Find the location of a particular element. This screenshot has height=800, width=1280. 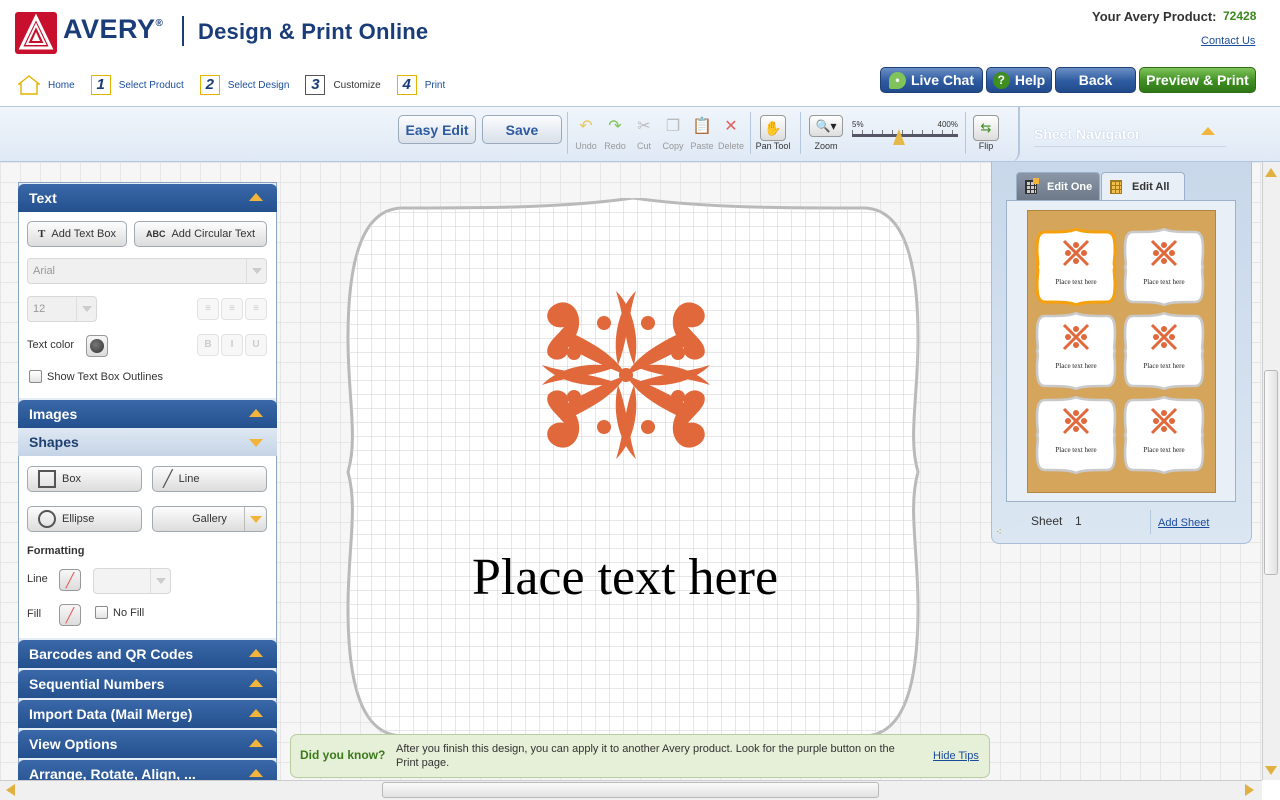

add-sheet-link: Add Sheet is located at coordinates (1183, 523).